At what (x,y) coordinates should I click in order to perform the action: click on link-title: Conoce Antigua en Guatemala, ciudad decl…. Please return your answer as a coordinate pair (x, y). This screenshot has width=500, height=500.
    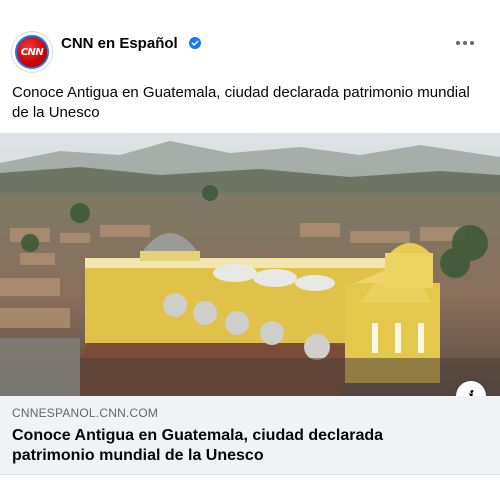
    Looking at the image, I should click on (232, 446).